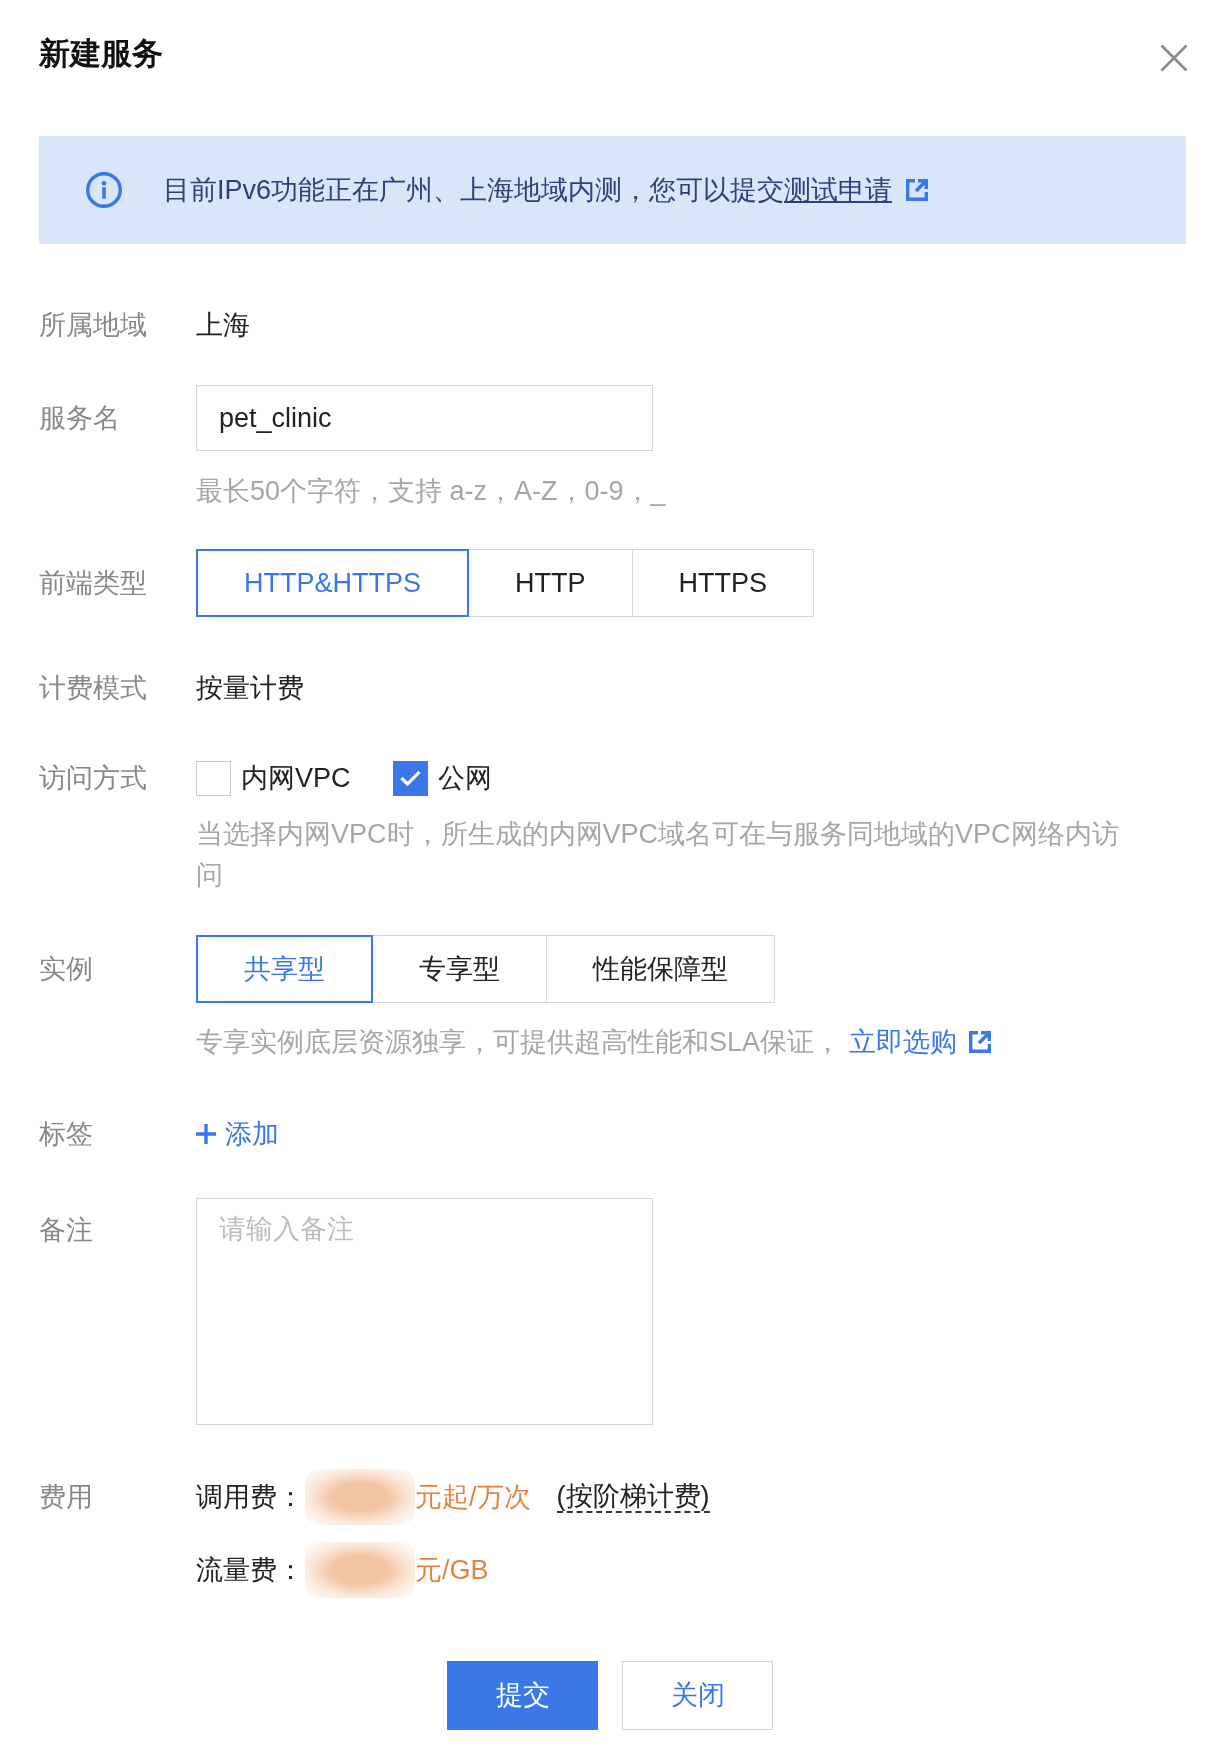 The width and height of the screenshot is (1220, 1758). What do you see at coordinates (528, 190) in the screenshot?
I see `notice-text: 目前IPv6功能正在广州、上海地域内测，您可以提交测试申请` at bounding box center [528, 190].